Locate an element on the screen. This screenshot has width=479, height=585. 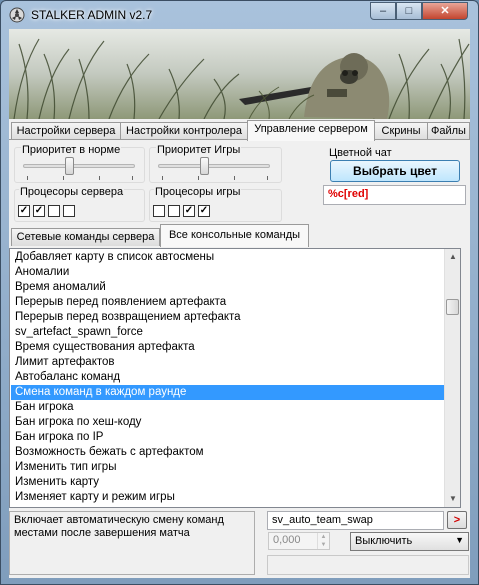
priority-game-slider is located at coordinates (204, 166).